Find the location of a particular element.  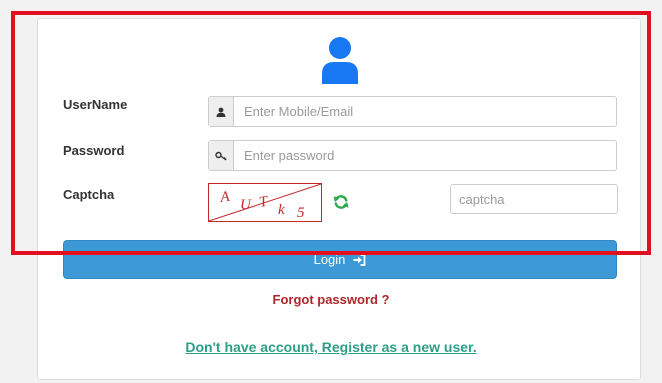

refresh-captcha-icon is located at coordinates (341, 202).